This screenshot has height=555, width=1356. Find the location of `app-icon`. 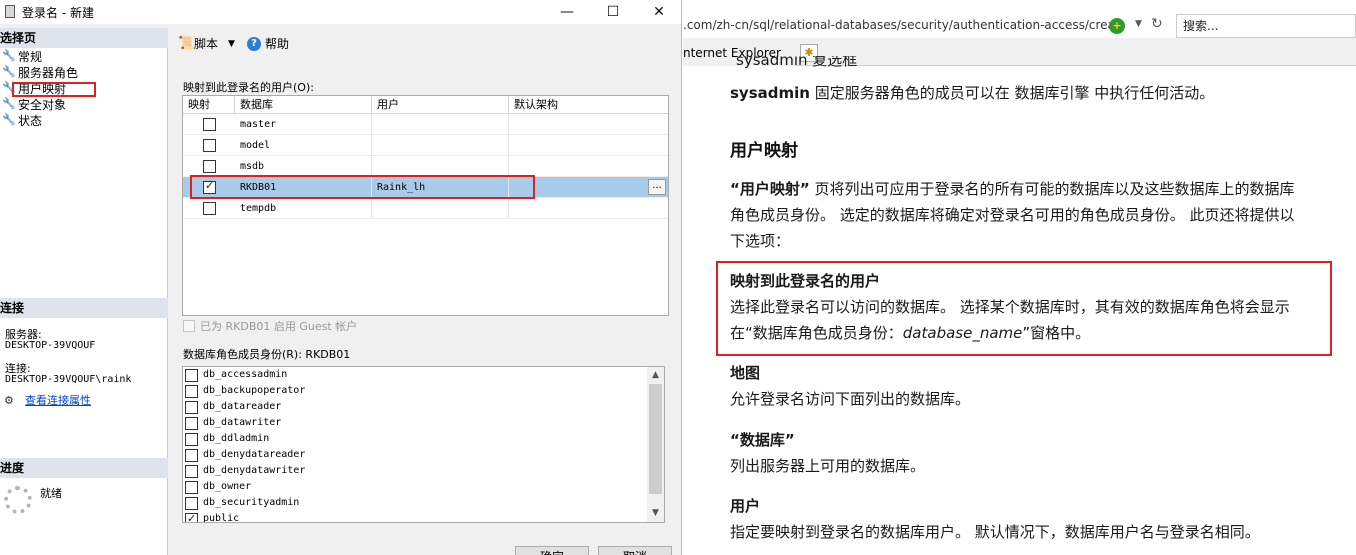

app-icon is located at coordinates (10, 11).